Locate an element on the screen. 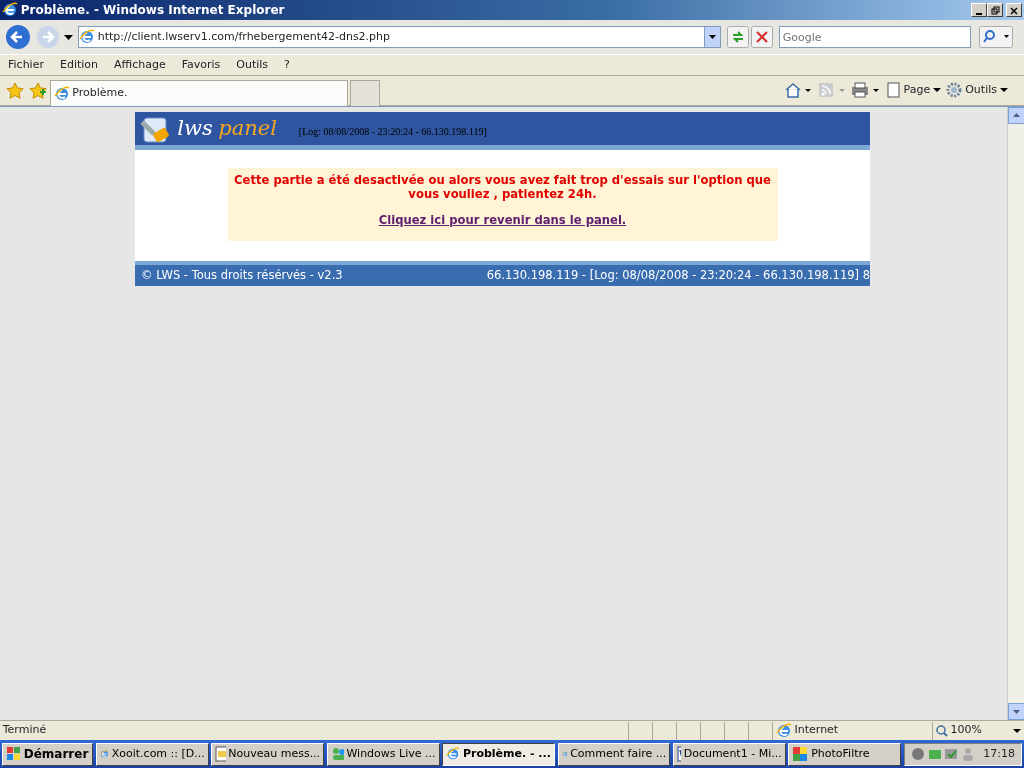  menu-item: Outils is located at coordinates (252, 65).